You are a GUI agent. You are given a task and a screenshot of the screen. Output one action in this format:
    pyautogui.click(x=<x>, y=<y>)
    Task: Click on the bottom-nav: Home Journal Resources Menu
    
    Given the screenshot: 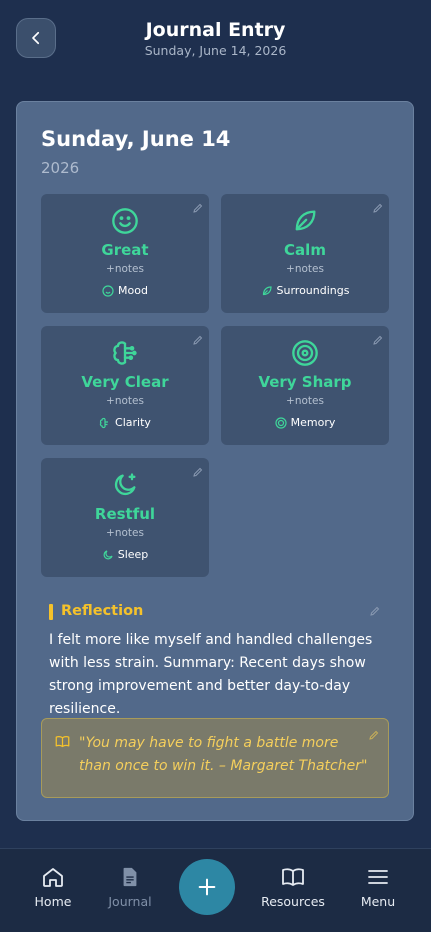 What is the action you would take?
    pyautogui.click(x=215, y=890)
    